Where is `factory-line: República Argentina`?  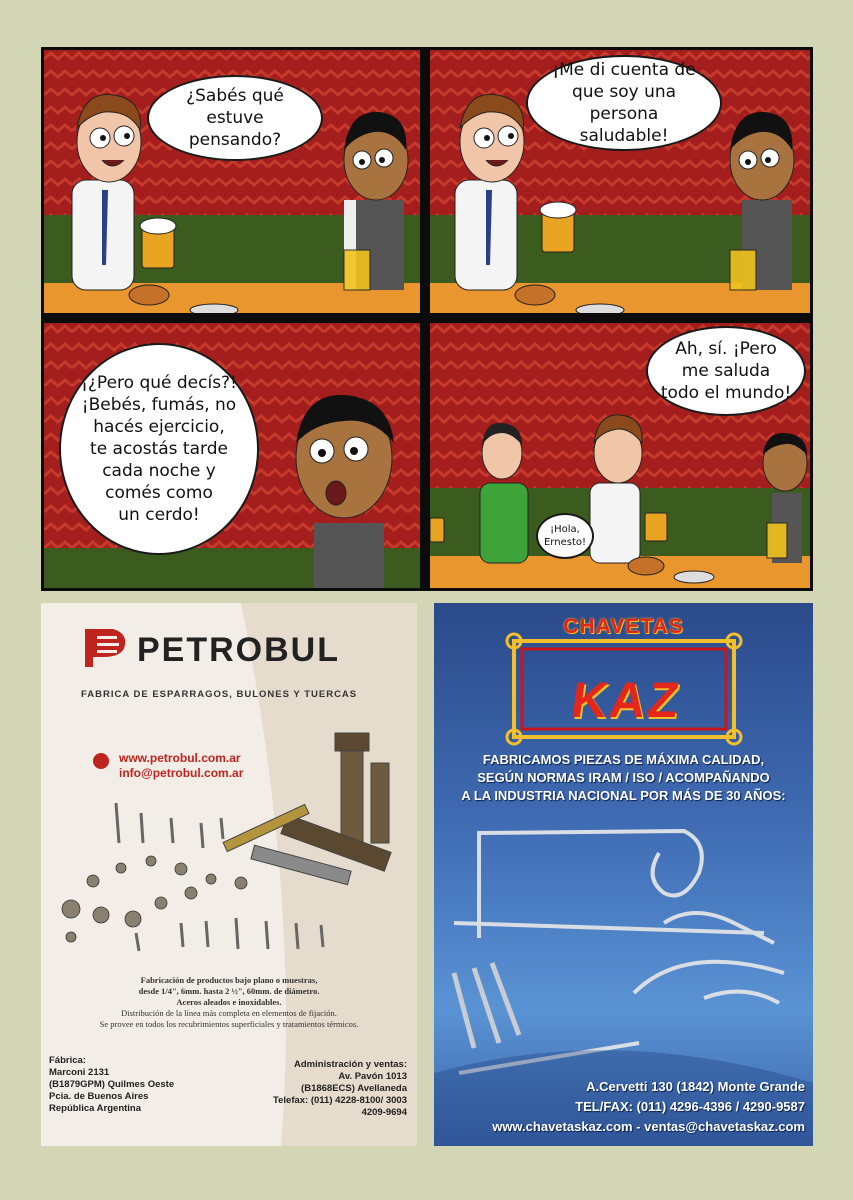 factory-line: República Argentina is located at coordinates (95, 1108).